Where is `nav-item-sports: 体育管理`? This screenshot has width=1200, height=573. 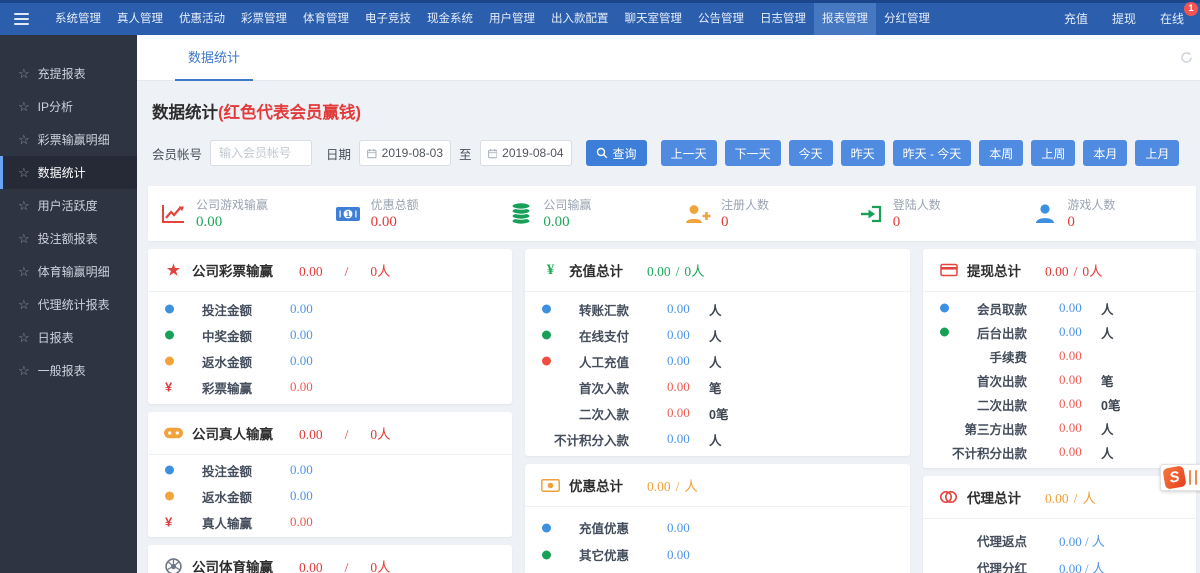
nav-item-sports: 体育管理 is located at coordinates (326, 19).